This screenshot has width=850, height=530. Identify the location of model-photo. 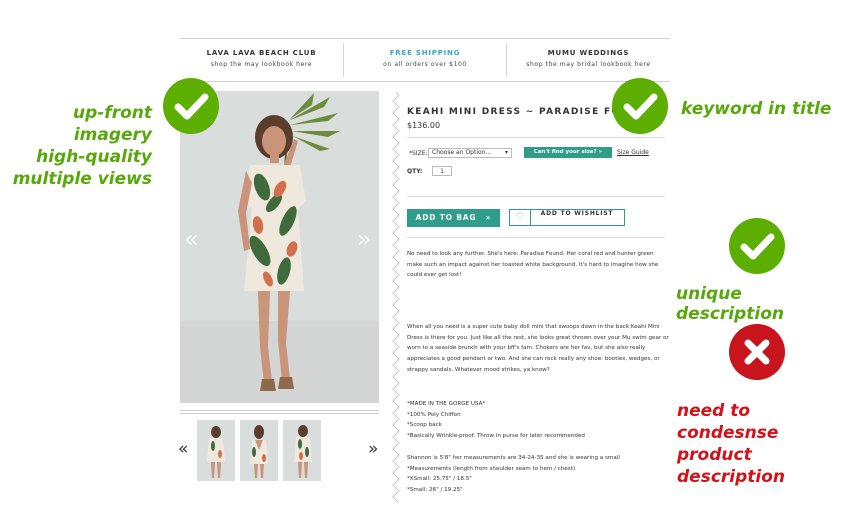
(279, 247).